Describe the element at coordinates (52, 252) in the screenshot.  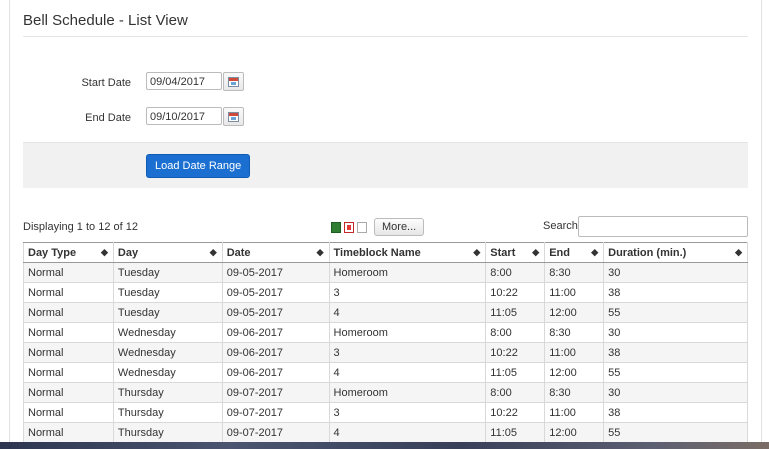
I see `column-header-label: Day Type` at that location.